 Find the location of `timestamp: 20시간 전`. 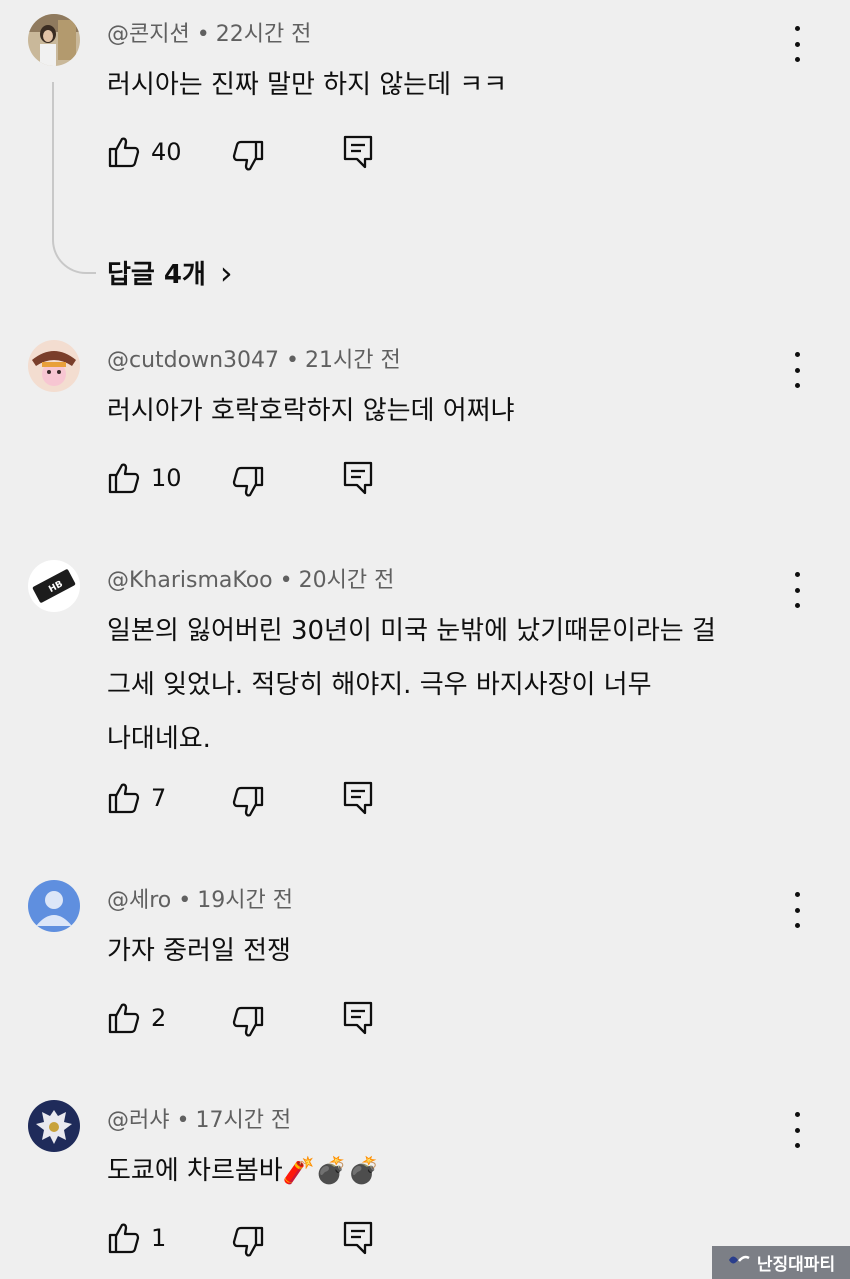

timestamp: 20시간 전 is located at coordinates (347, 580).